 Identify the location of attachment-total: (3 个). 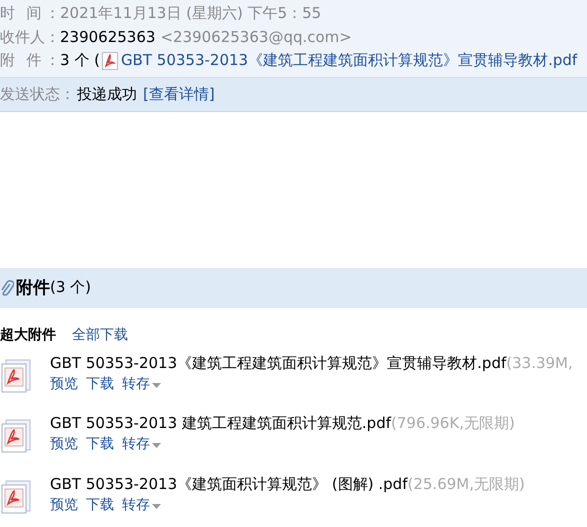
(71, 287).